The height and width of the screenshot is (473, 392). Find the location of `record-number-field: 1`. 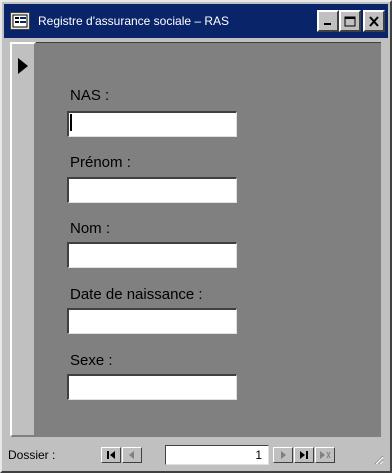

record-number-field: 1 is located at coordinates (217, 455).